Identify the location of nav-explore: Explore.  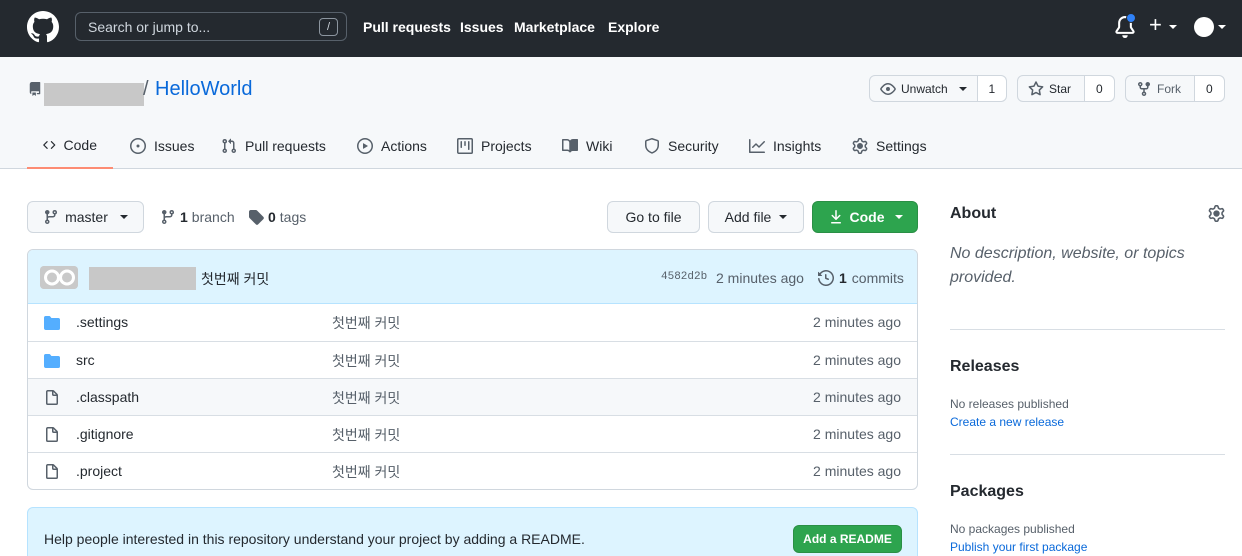
(633, 27).